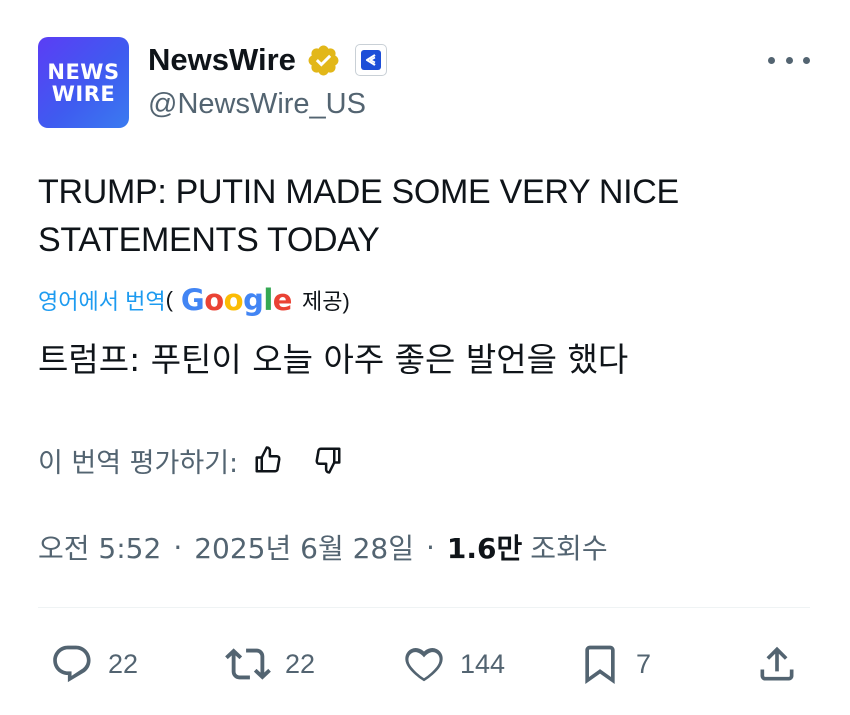 This screenshot has width=850, height=715. I want to click on views-label: 조회수, so click(569, 548).